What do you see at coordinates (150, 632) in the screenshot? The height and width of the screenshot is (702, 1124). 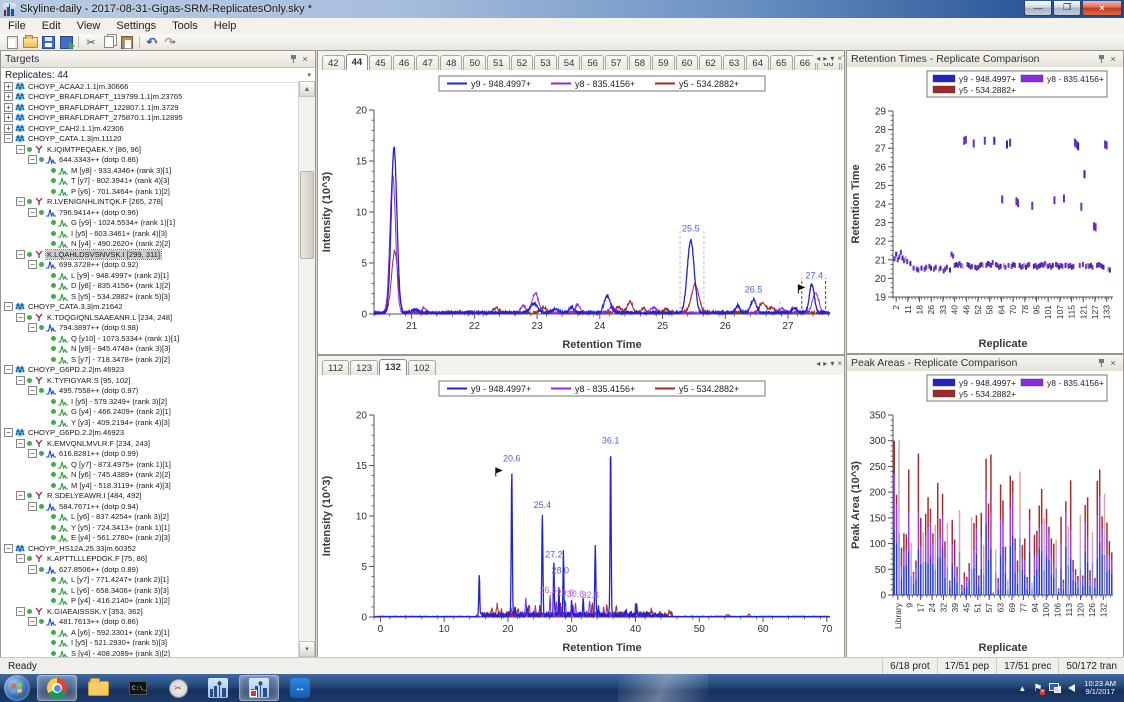 I see `tree-row-tr: A [y6] - 592.3301+ (rank 2)[1]` at bounding box center [150, 632].